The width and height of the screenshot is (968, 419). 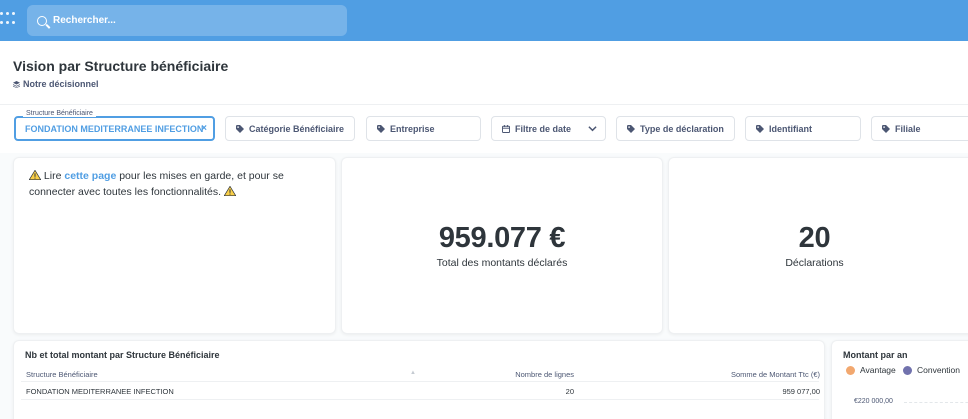 What do you see at coordinates (790, 128) in the screenshot?
I see `filter-identifiant-label: Identifiant` at bounding box center [790, 128].